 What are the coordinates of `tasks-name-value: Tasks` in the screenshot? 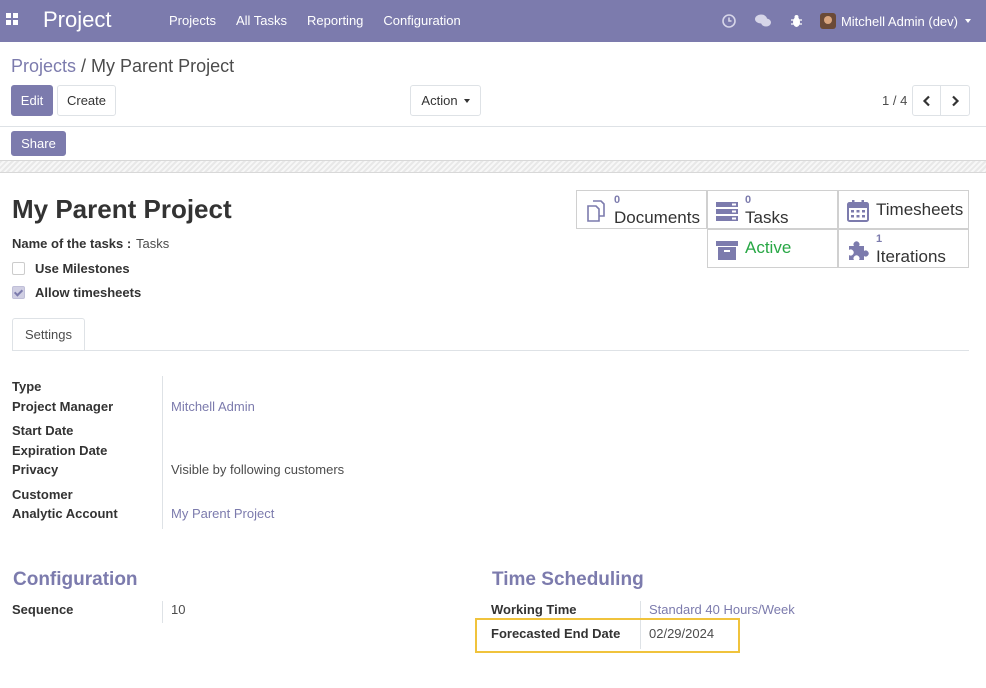 It's located at (152, 243).